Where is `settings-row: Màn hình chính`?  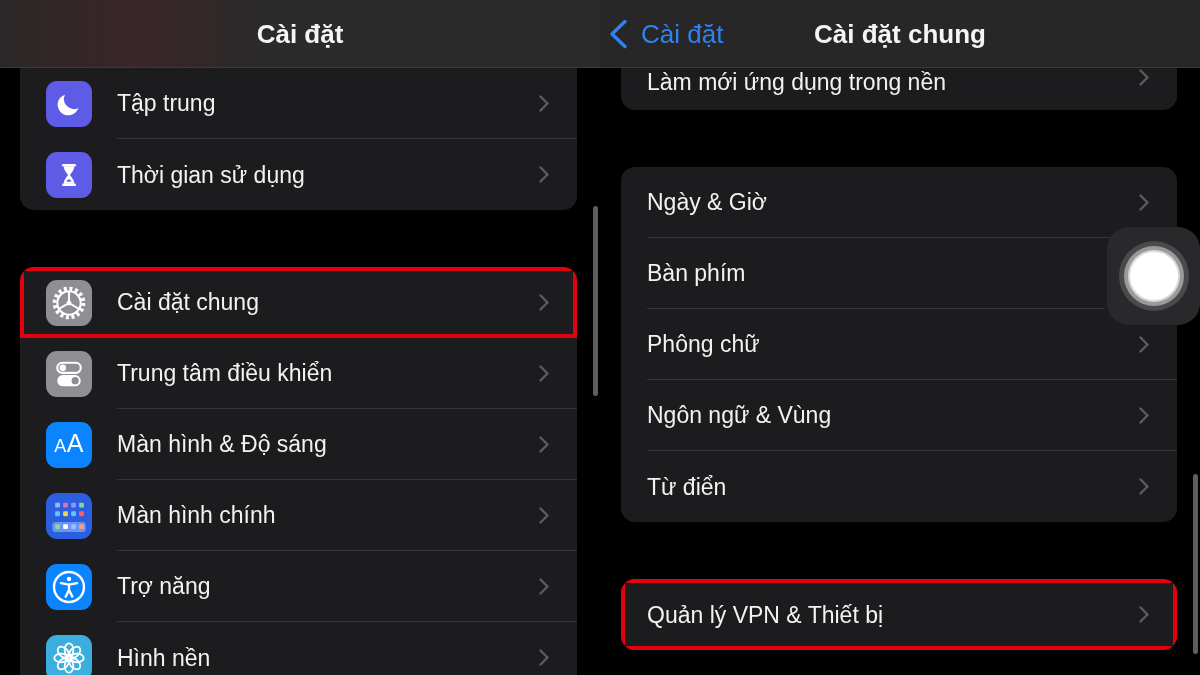 settings-row: Màn hình chính is located at coordinates (298, 515).